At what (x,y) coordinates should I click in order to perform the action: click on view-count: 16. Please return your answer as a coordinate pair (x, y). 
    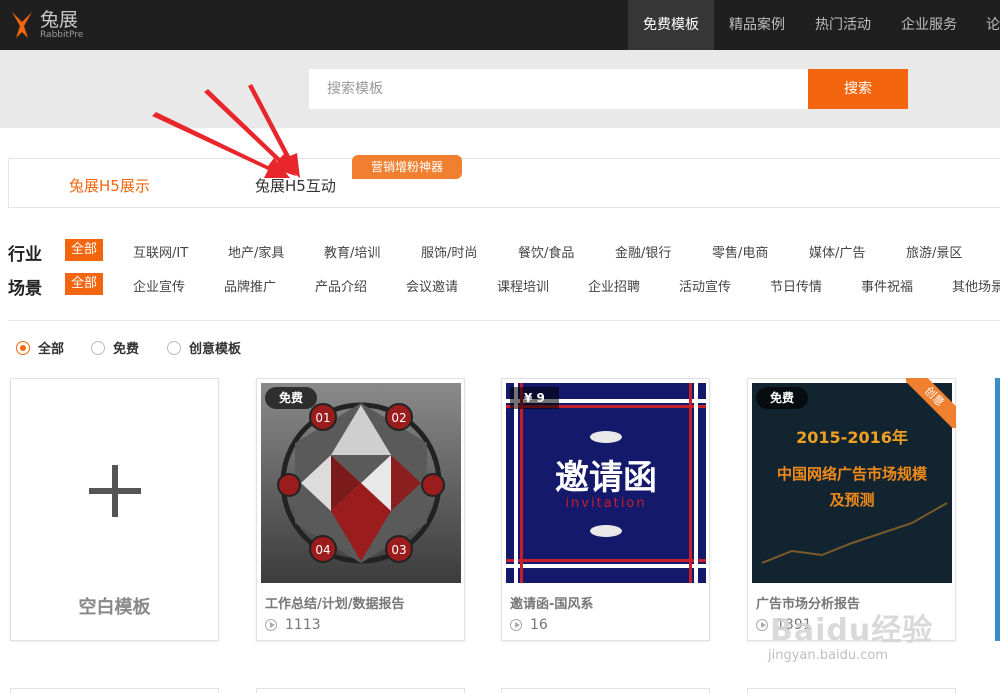
    Looking at the image, I should click on (529, 625).